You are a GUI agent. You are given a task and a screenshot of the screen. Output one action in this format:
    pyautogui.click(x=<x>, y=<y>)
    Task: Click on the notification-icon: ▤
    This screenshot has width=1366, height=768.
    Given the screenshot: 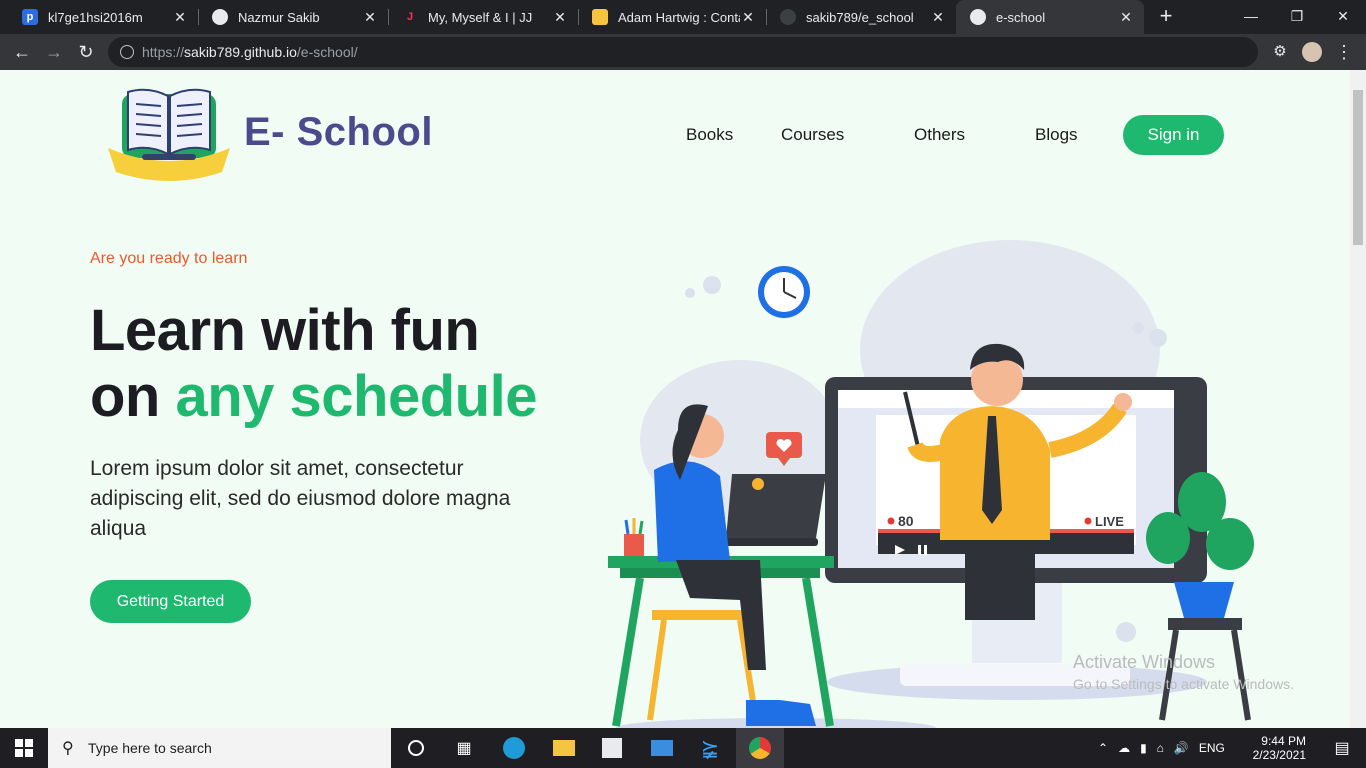 What is the action you would take?
    pyautogui.click(x=1342, y=748)
    